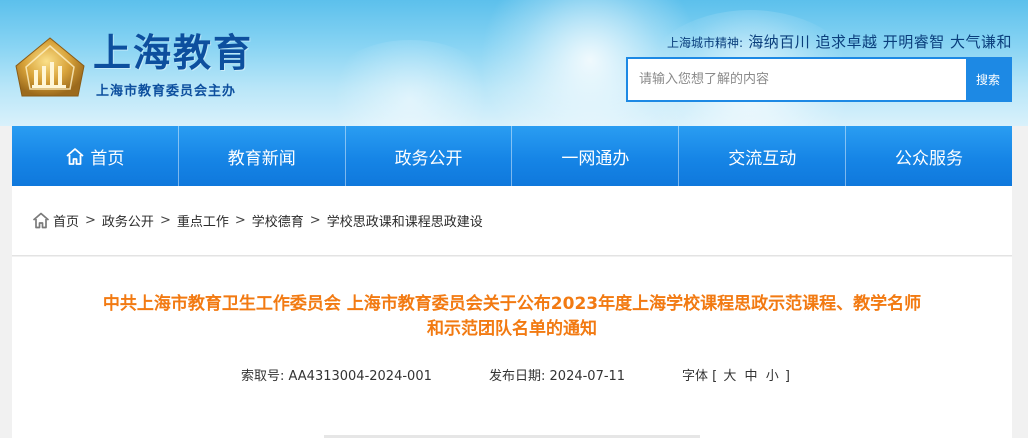 The width and height of the screenshot is (1028, 438). I want to click on breadcrumb-link-government-affairs: 政务公开, so click(128, 220).